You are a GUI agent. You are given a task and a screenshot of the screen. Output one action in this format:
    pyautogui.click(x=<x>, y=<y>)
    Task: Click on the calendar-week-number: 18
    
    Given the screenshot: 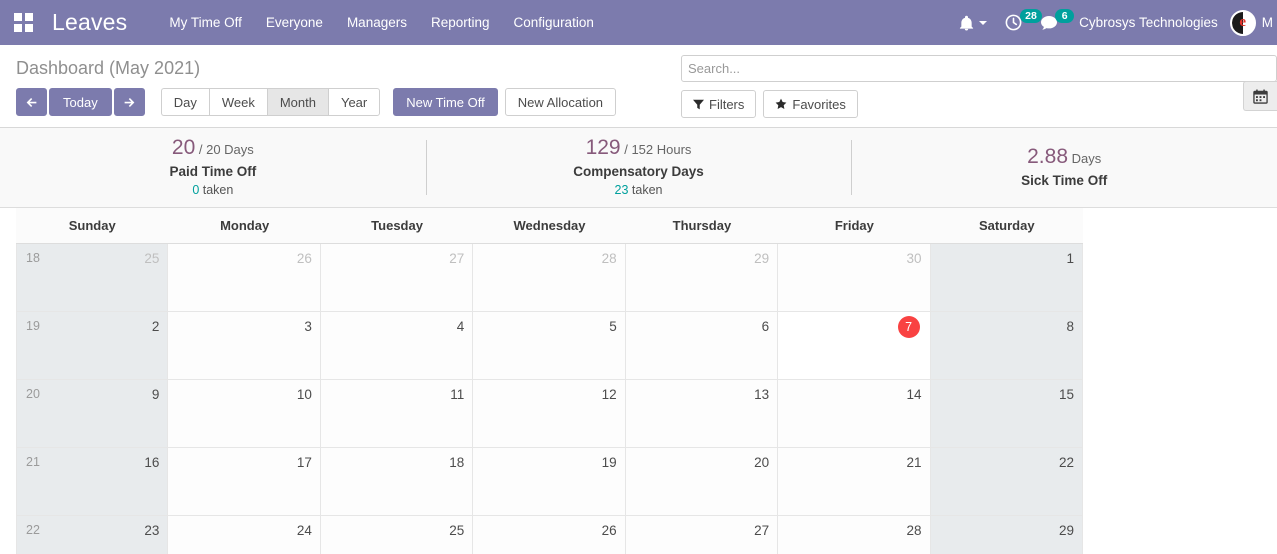 What is the action you would take?
    pyautogui.click(x=33, y=258)
    